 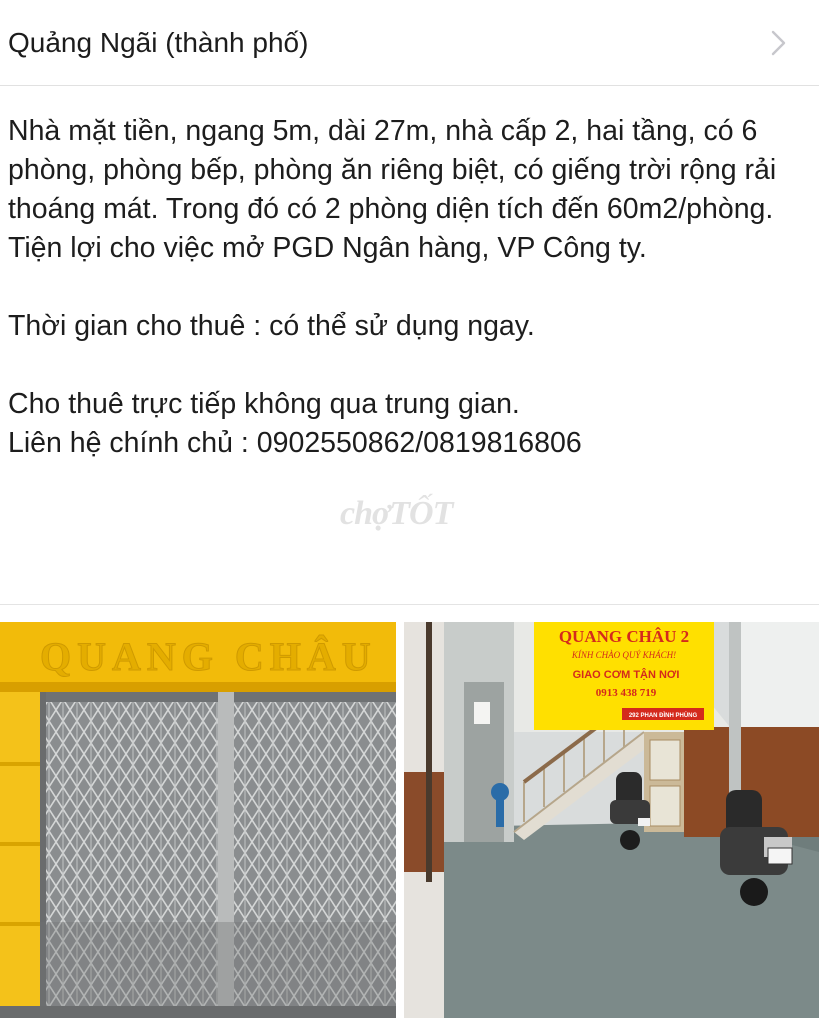 I want to click on watermark: chợTỐT, so click(x=396, y=513).